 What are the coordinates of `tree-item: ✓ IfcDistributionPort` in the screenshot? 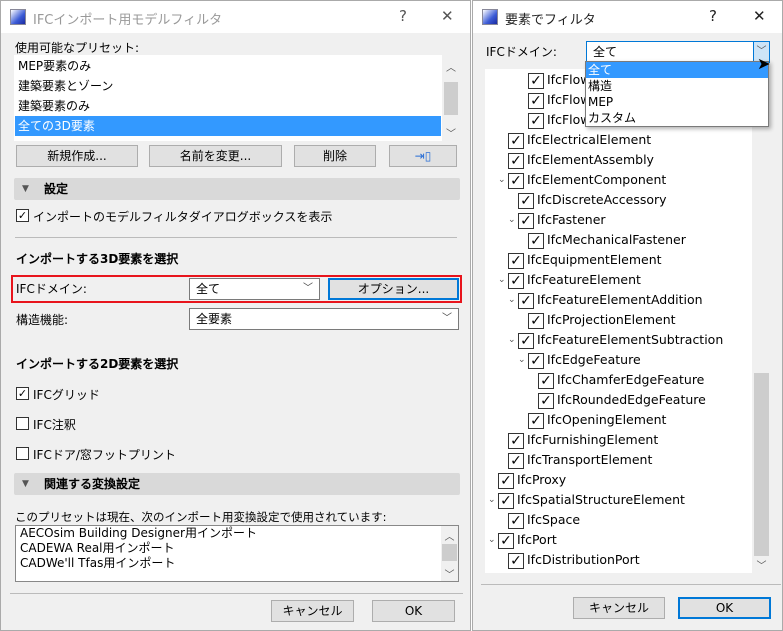 It's located at (574, 560).